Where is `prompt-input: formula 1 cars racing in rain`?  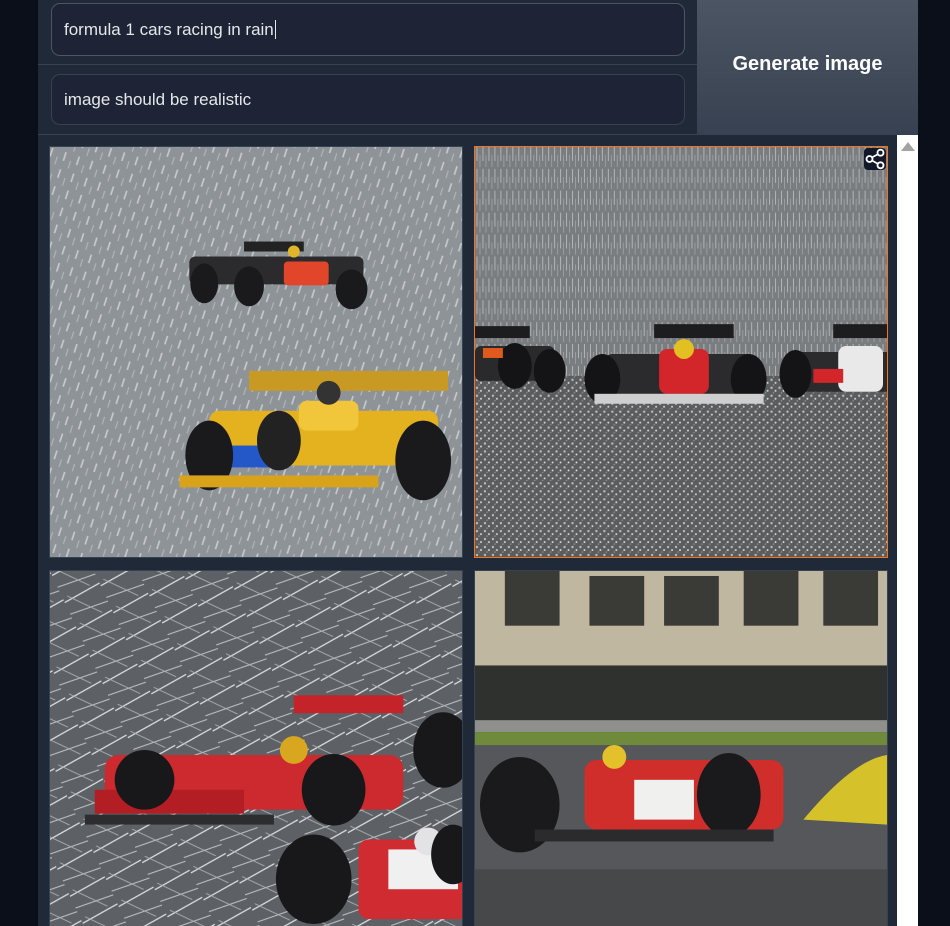 prompt-input: formula 1 cars racing in rain is located at coordinates (368, 29).